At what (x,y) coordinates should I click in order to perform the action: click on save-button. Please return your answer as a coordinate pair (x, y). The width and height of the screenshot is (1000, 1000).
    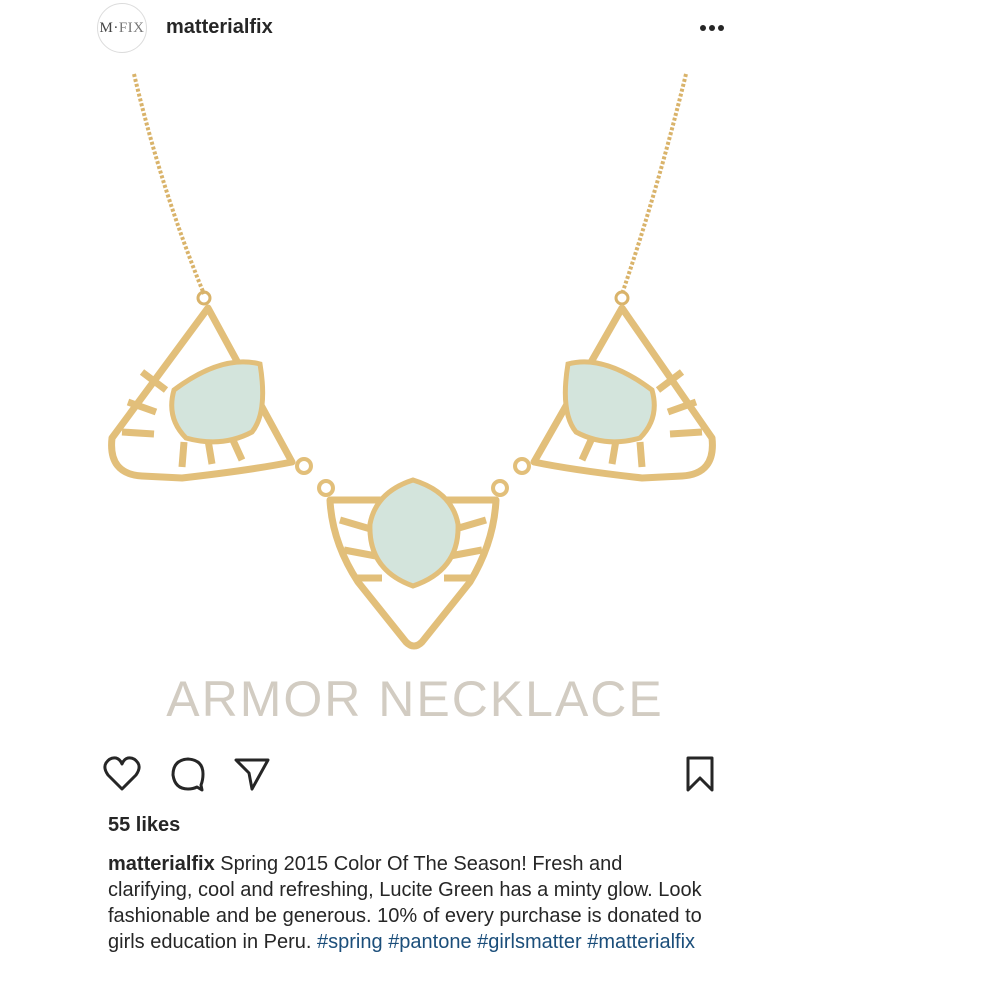
    Looking at the image, I should click on (700, 774).